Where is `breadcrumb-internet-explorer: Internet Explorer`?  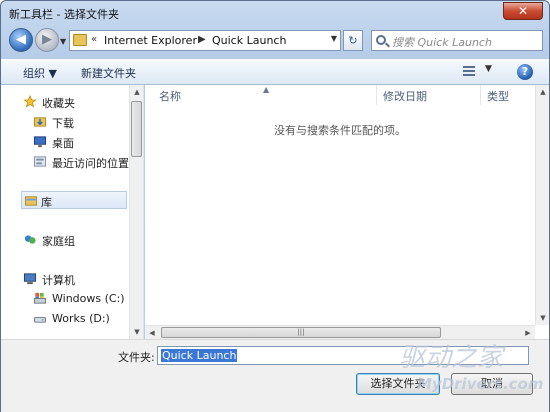 breadcrumb-internet-explorer: Internet Explorer is located at coordinates (150, 40).